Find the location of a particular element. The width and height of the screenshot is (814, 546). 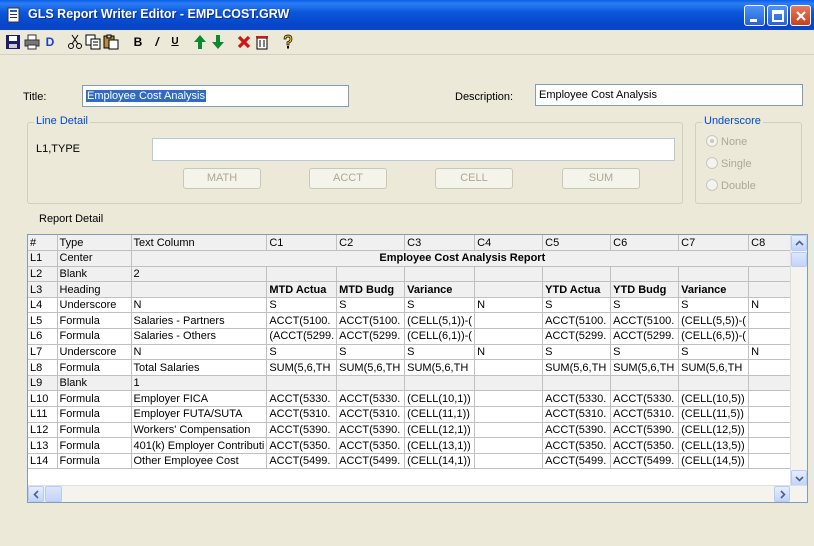

column-header: C7 is located at coordinates (714, 243).